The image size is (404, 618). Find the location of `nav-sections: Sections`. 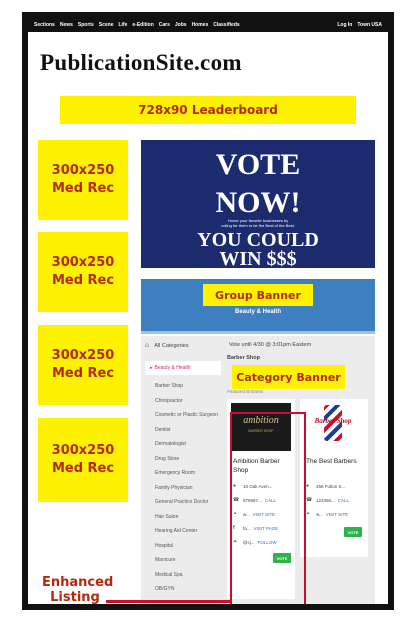

nav-sections: Sections is located at coordinates (44, 25).